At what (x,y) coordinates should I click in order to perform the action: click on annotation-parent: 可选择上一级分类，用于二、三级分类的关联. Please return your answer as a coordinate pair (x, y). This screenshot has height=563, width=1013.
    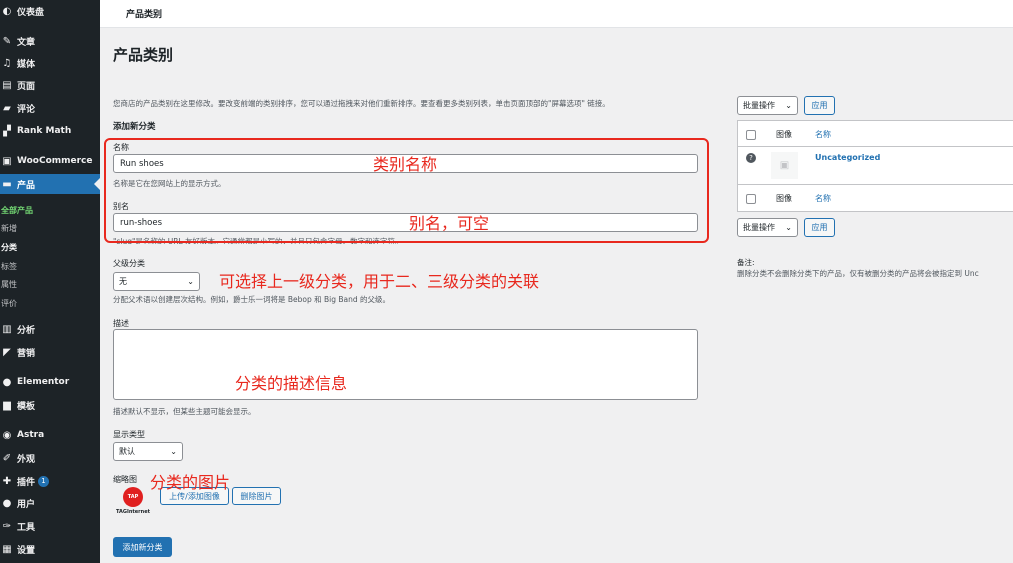
    Looking at the image, I should click on (379, 281).